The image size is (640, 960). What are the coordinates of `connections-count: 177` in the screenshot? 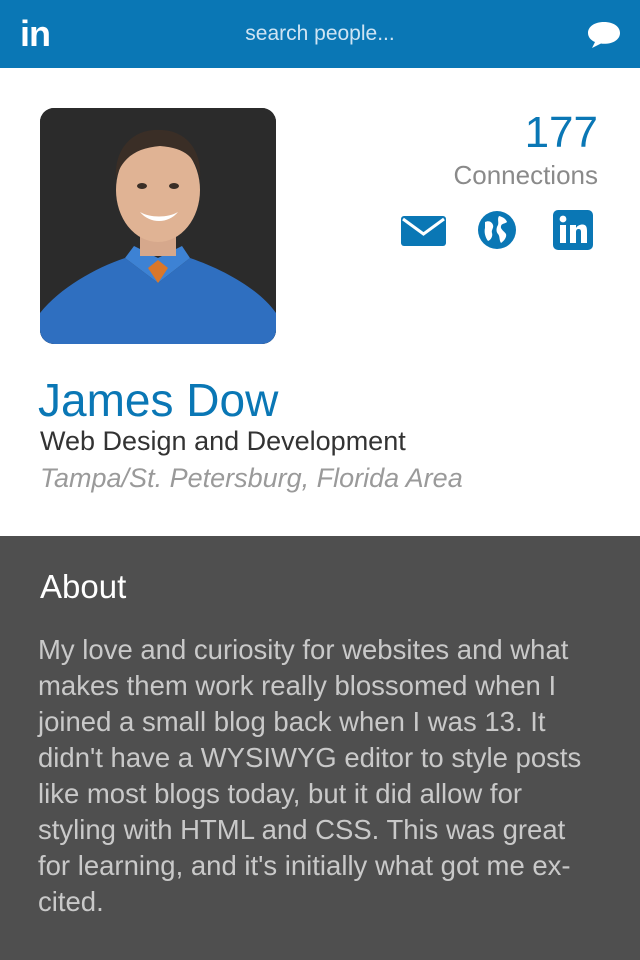 It's located at (561, 133).